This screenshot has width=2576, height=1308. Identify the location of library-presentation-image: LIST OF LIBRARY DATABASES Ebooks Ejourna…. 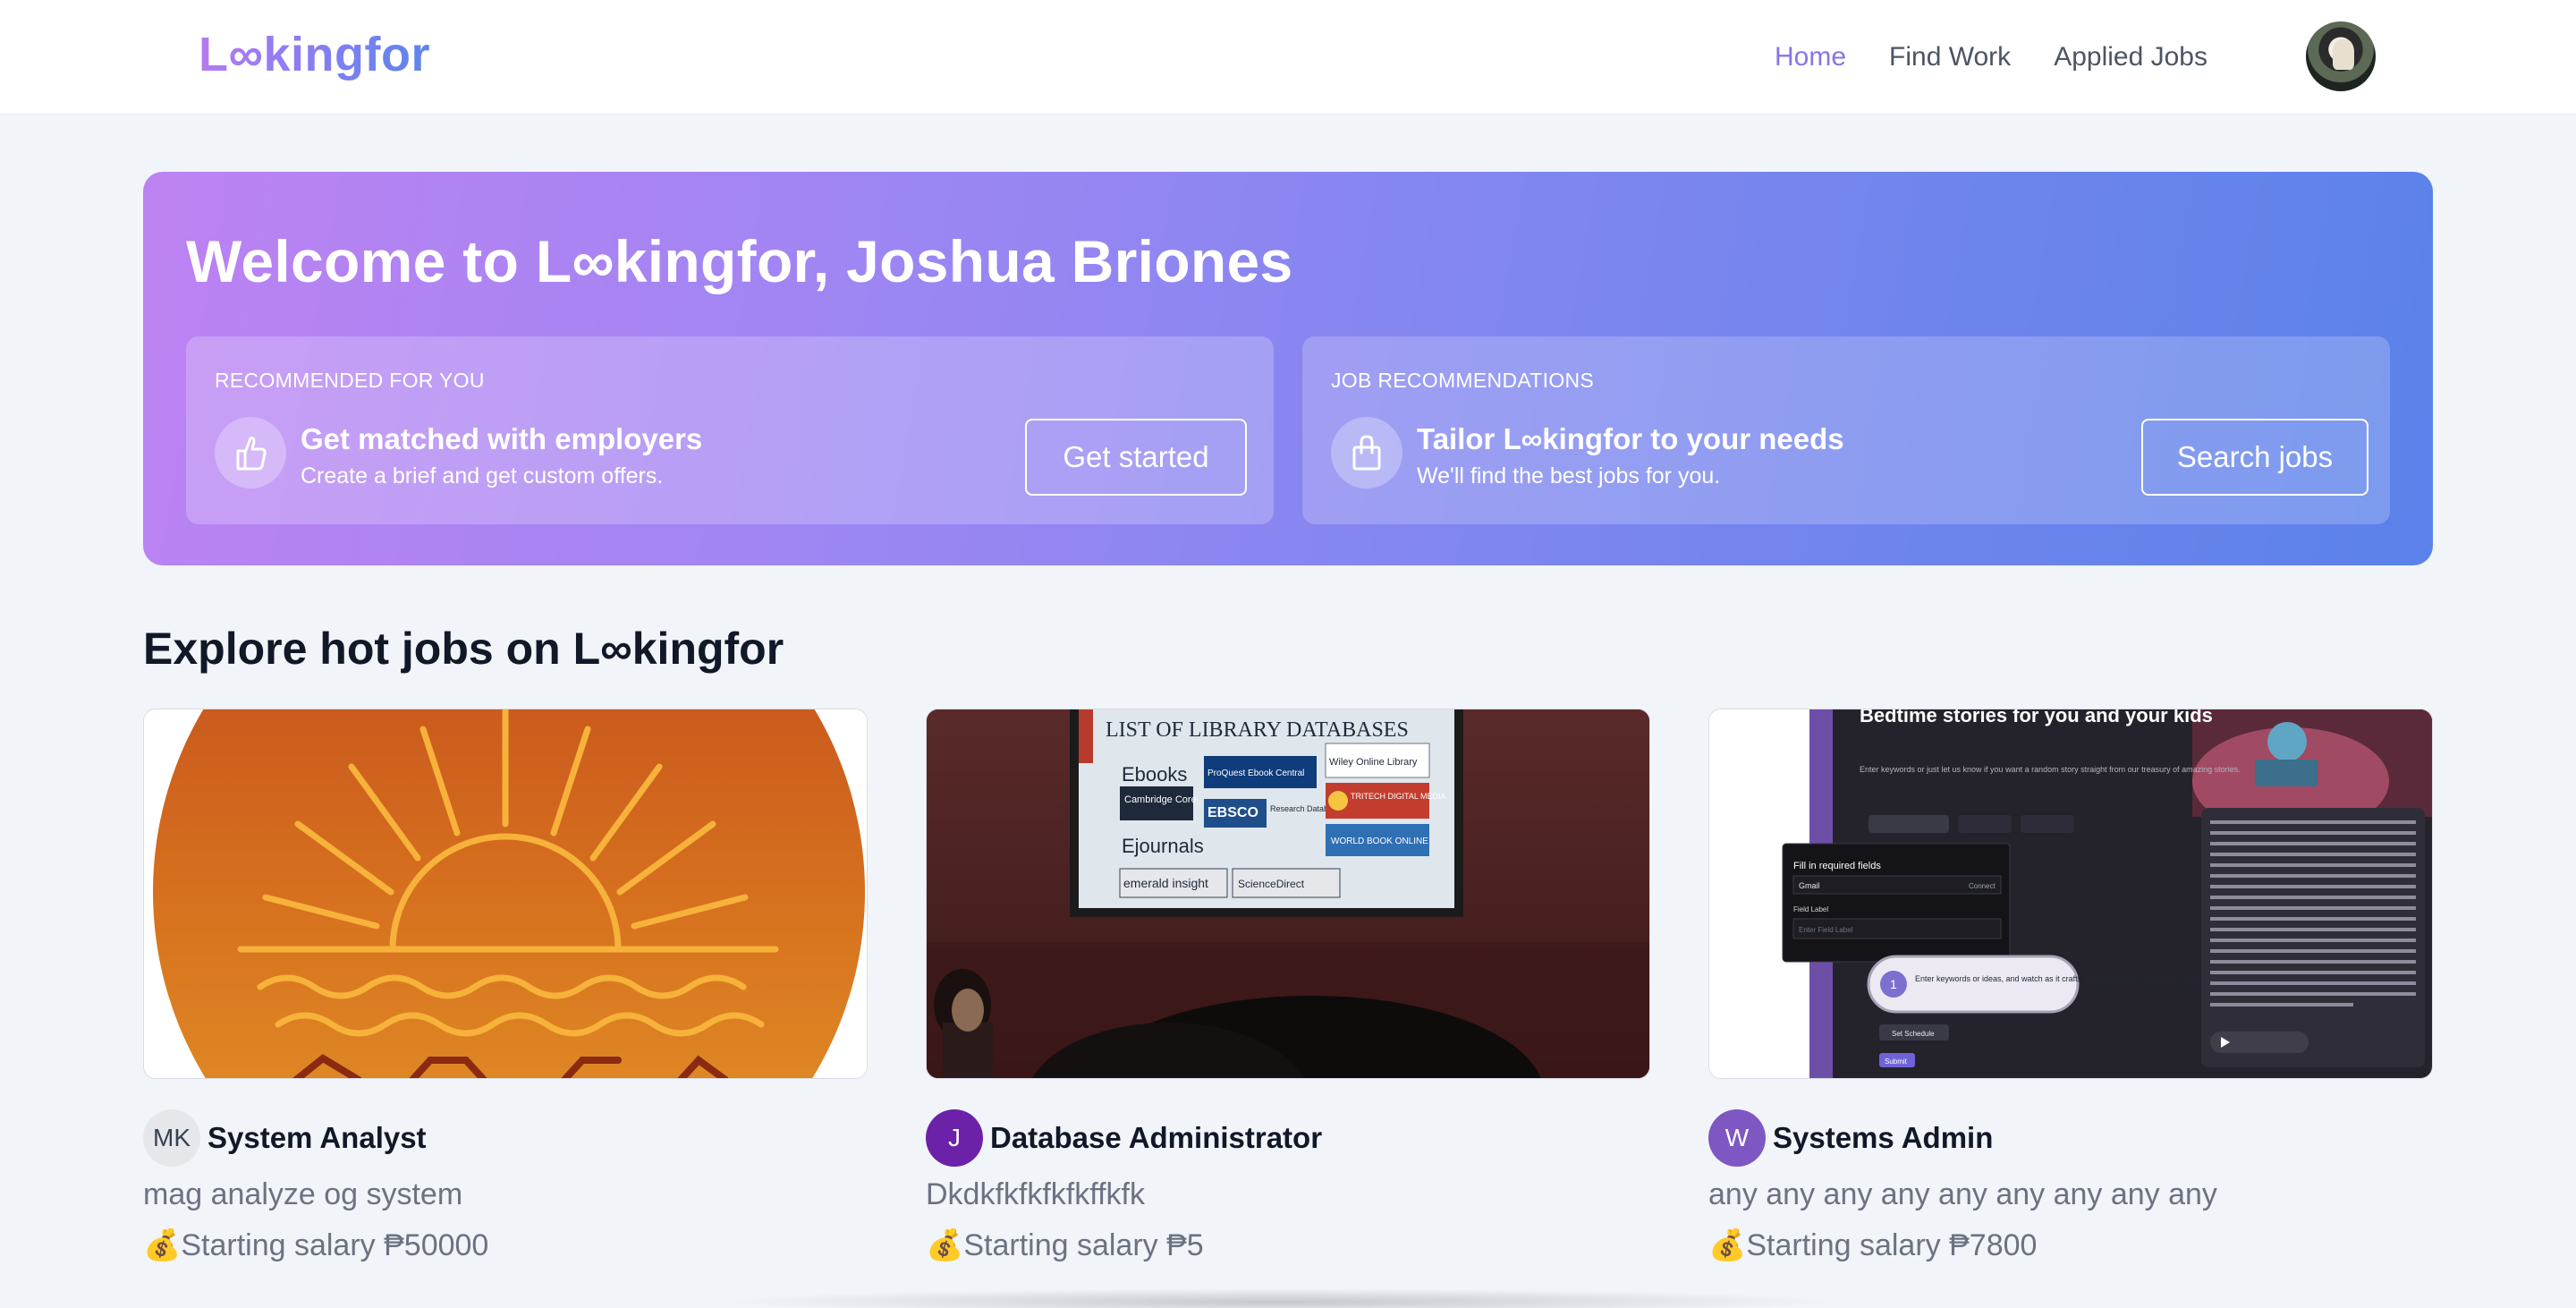
(1288, 893).